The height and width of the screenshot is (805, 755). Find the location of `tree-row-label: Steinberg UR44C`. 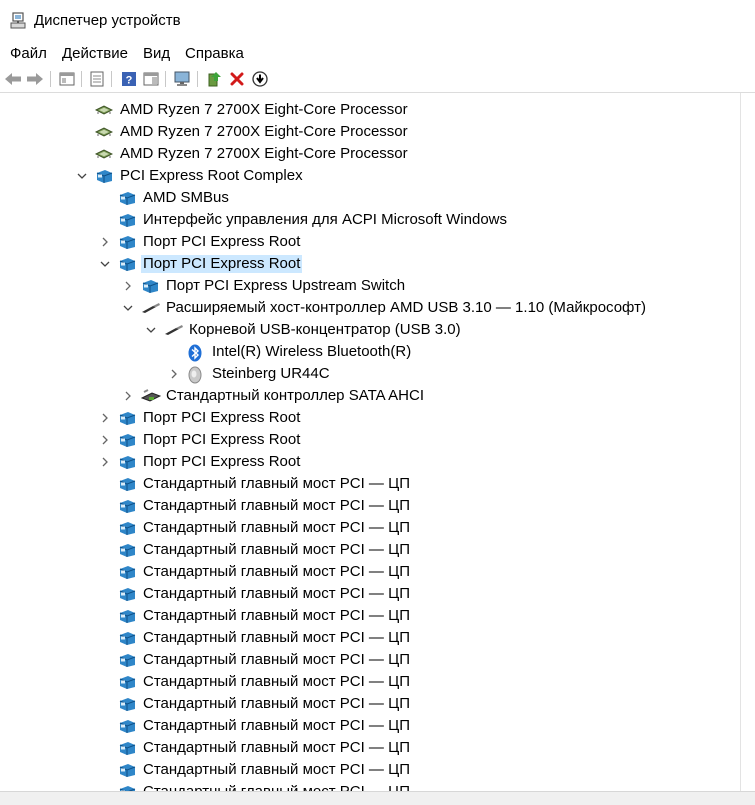

tree-row-label: Steinberg UR44C is located at coordinates (271, 373).